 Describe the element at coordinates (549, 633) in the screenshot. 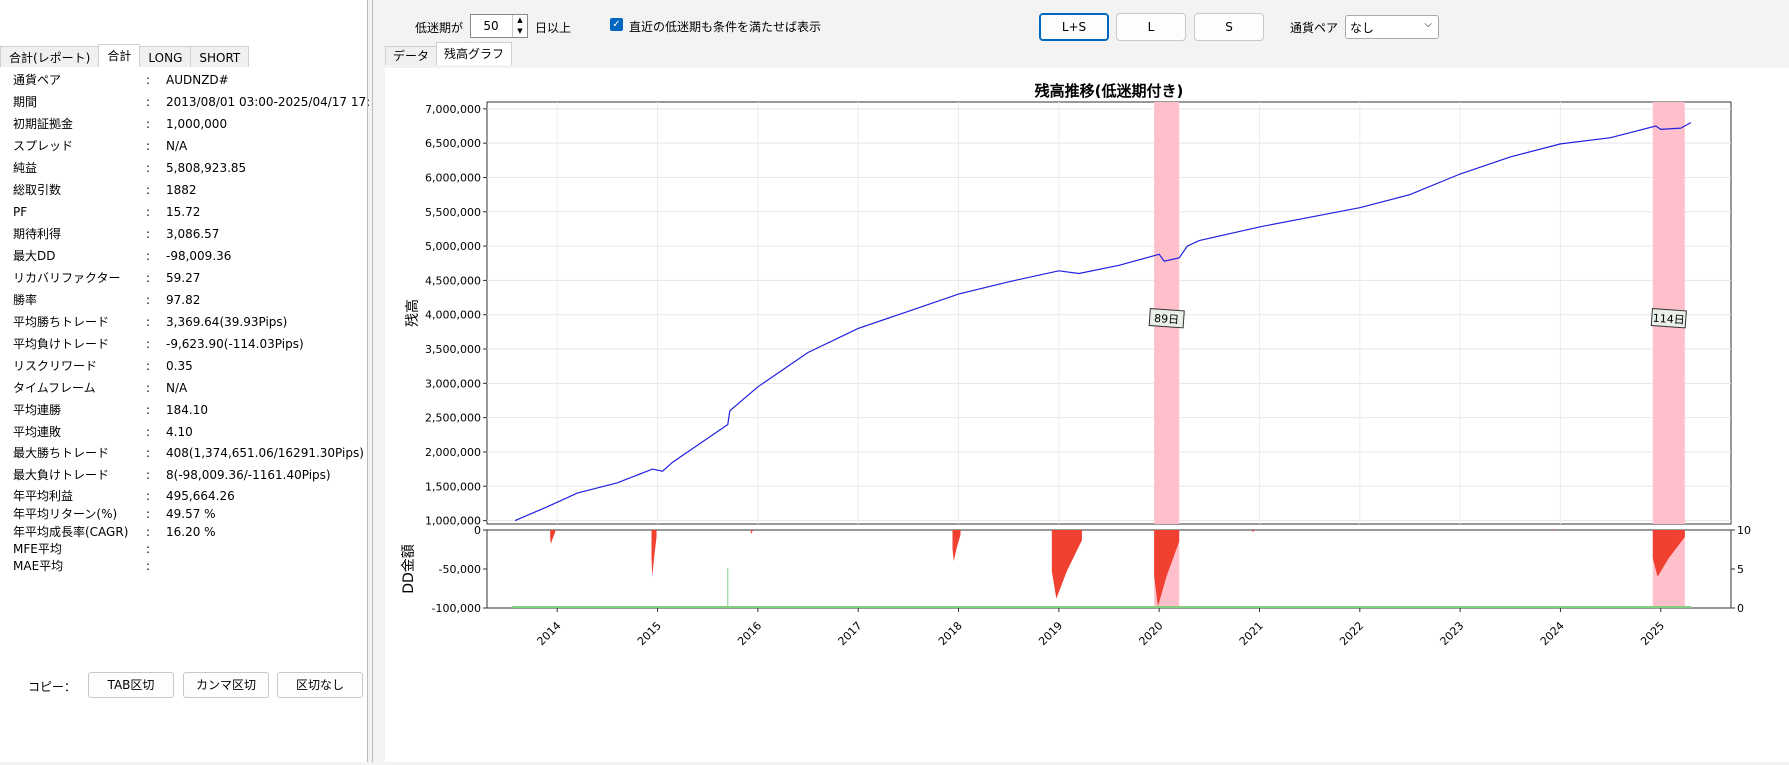

I see `x-tick-label: 2014` at that location.